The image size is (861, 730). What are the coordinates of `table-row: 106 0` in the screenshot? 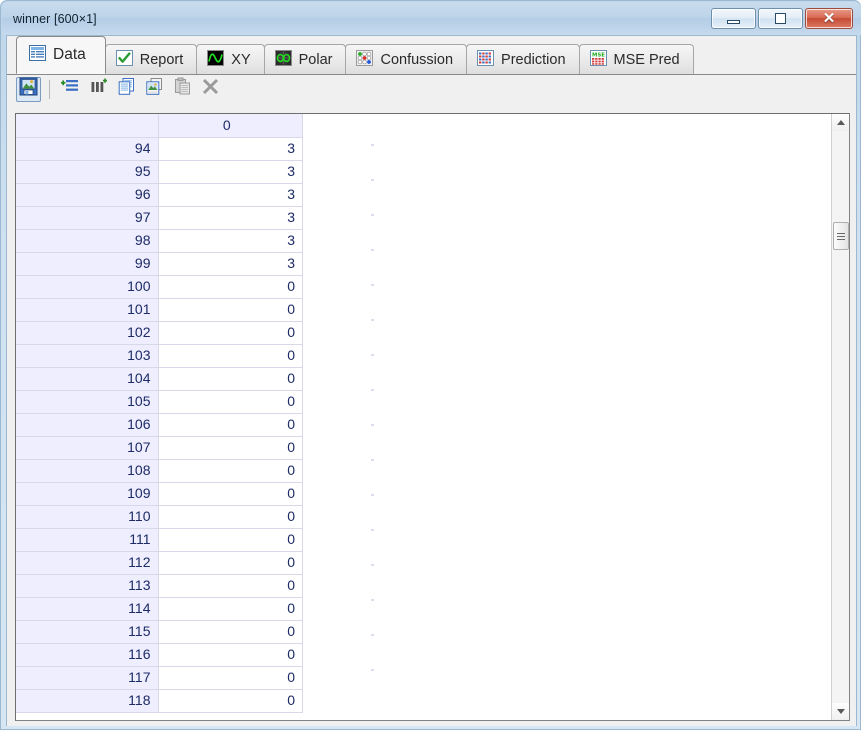 It's located at (159, 425).